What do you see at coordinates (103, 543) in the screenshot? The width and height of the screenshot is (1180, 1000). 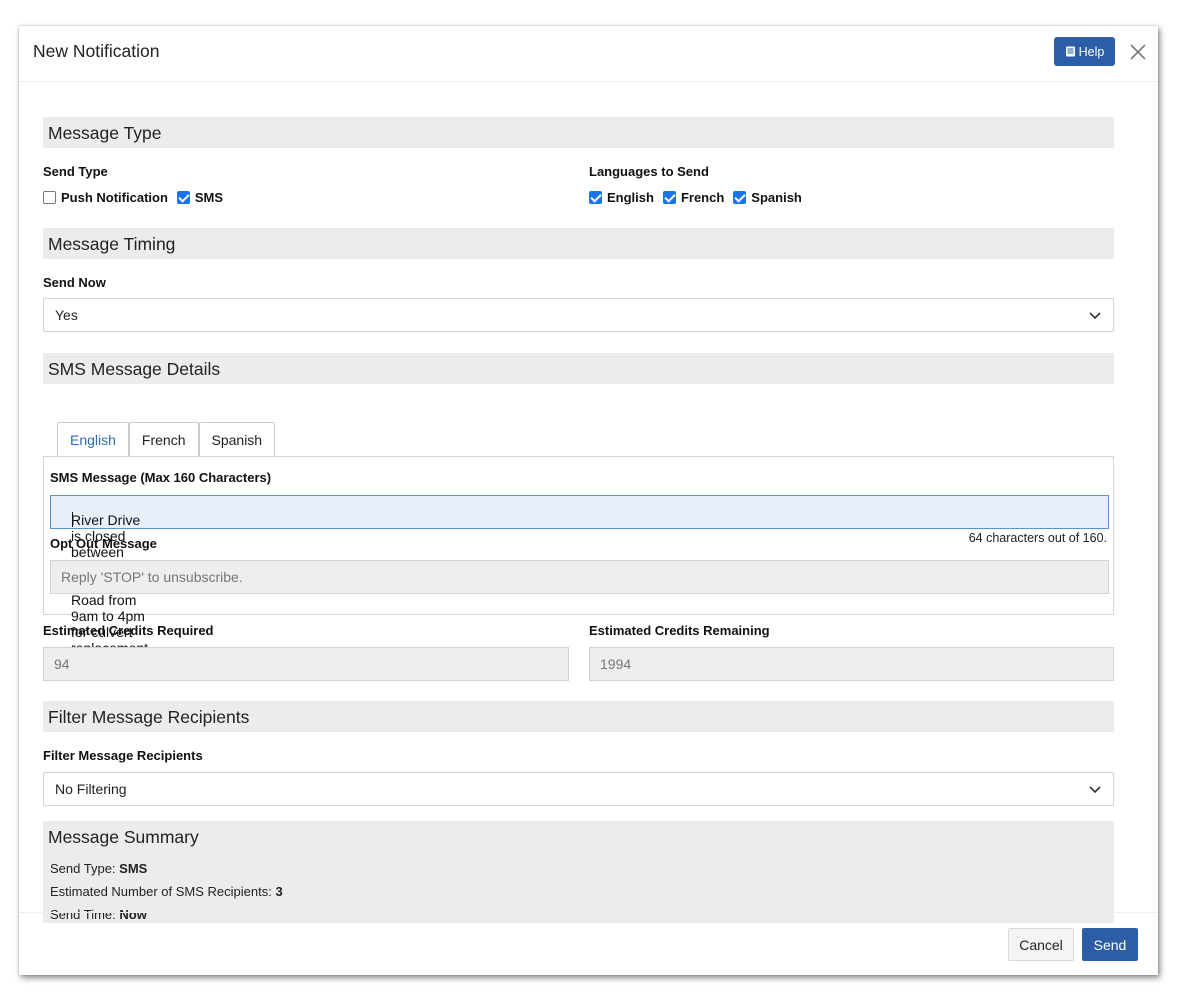 I see `opt-out-label: Opt Out Message` at bounding box center [103, 543].